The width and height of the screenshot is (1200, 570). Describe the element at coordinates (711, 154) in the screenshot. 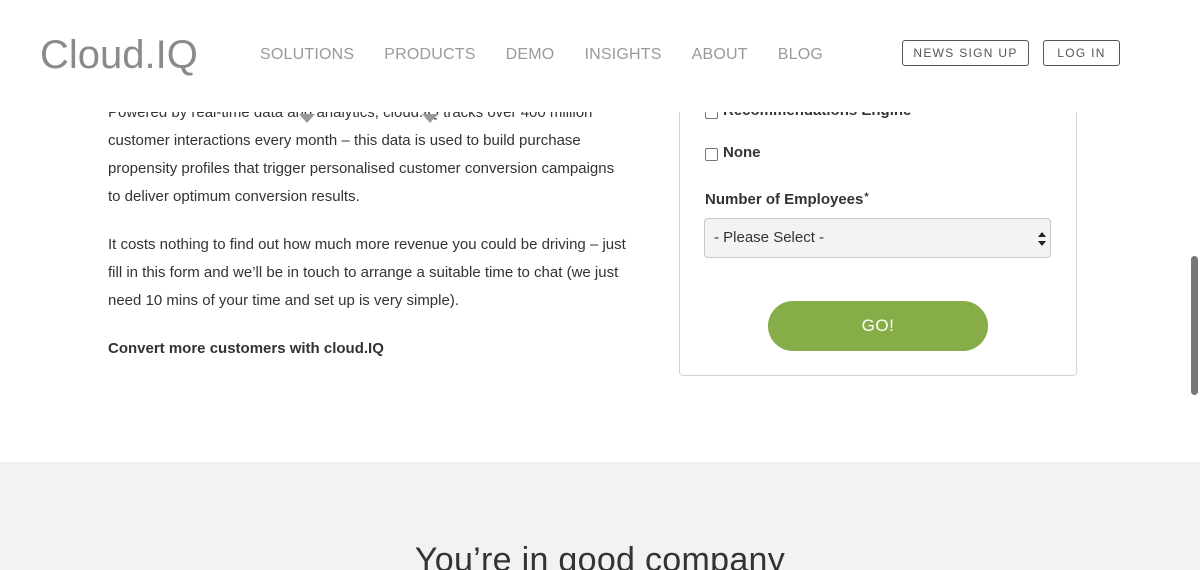

I see `checkbox-none` at that location.